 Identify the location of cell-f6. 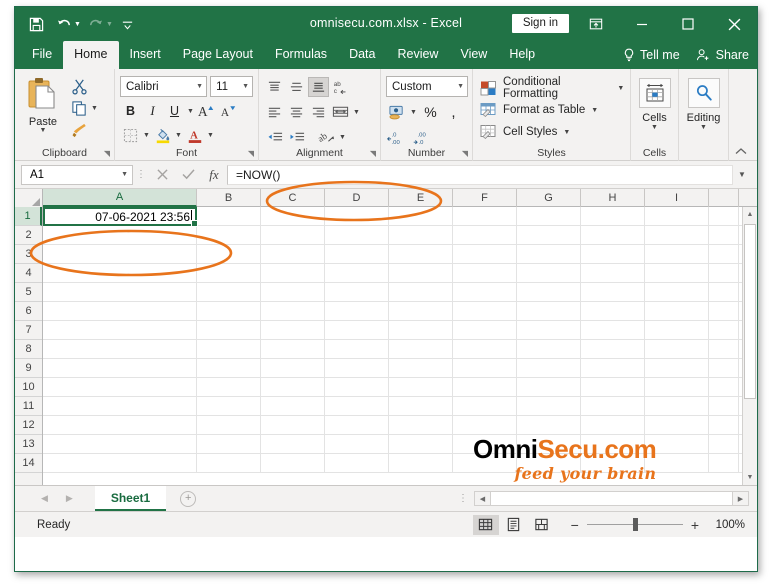
(485, 311).